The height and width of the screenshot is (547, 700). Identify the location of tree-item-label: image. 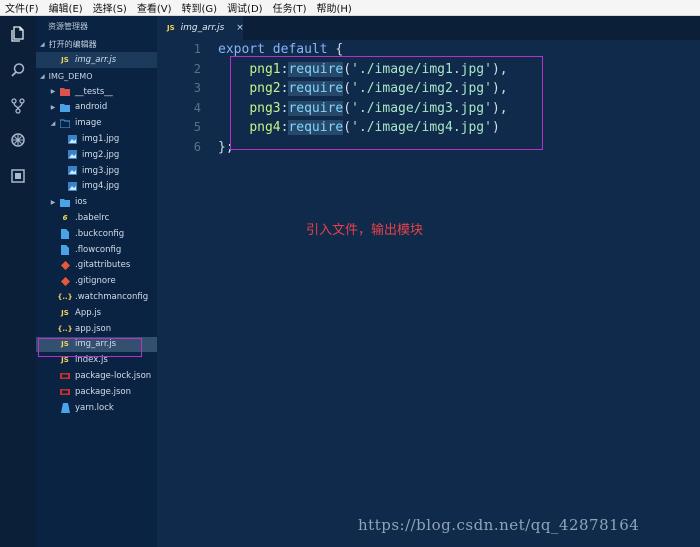
(88, 123).